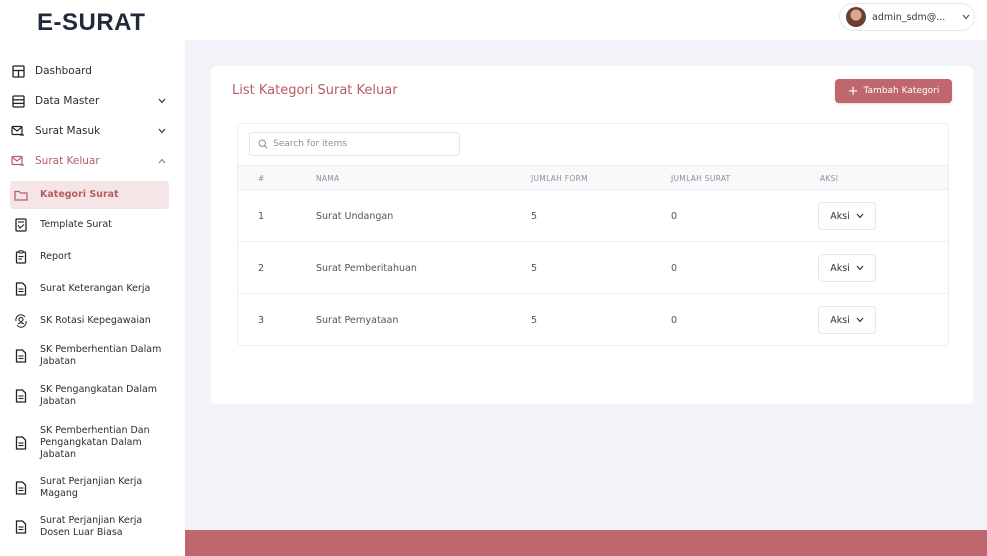 The width and height of the screenshot is (987, 556). I want to click on chevron-up-icon, so click(162, 161).